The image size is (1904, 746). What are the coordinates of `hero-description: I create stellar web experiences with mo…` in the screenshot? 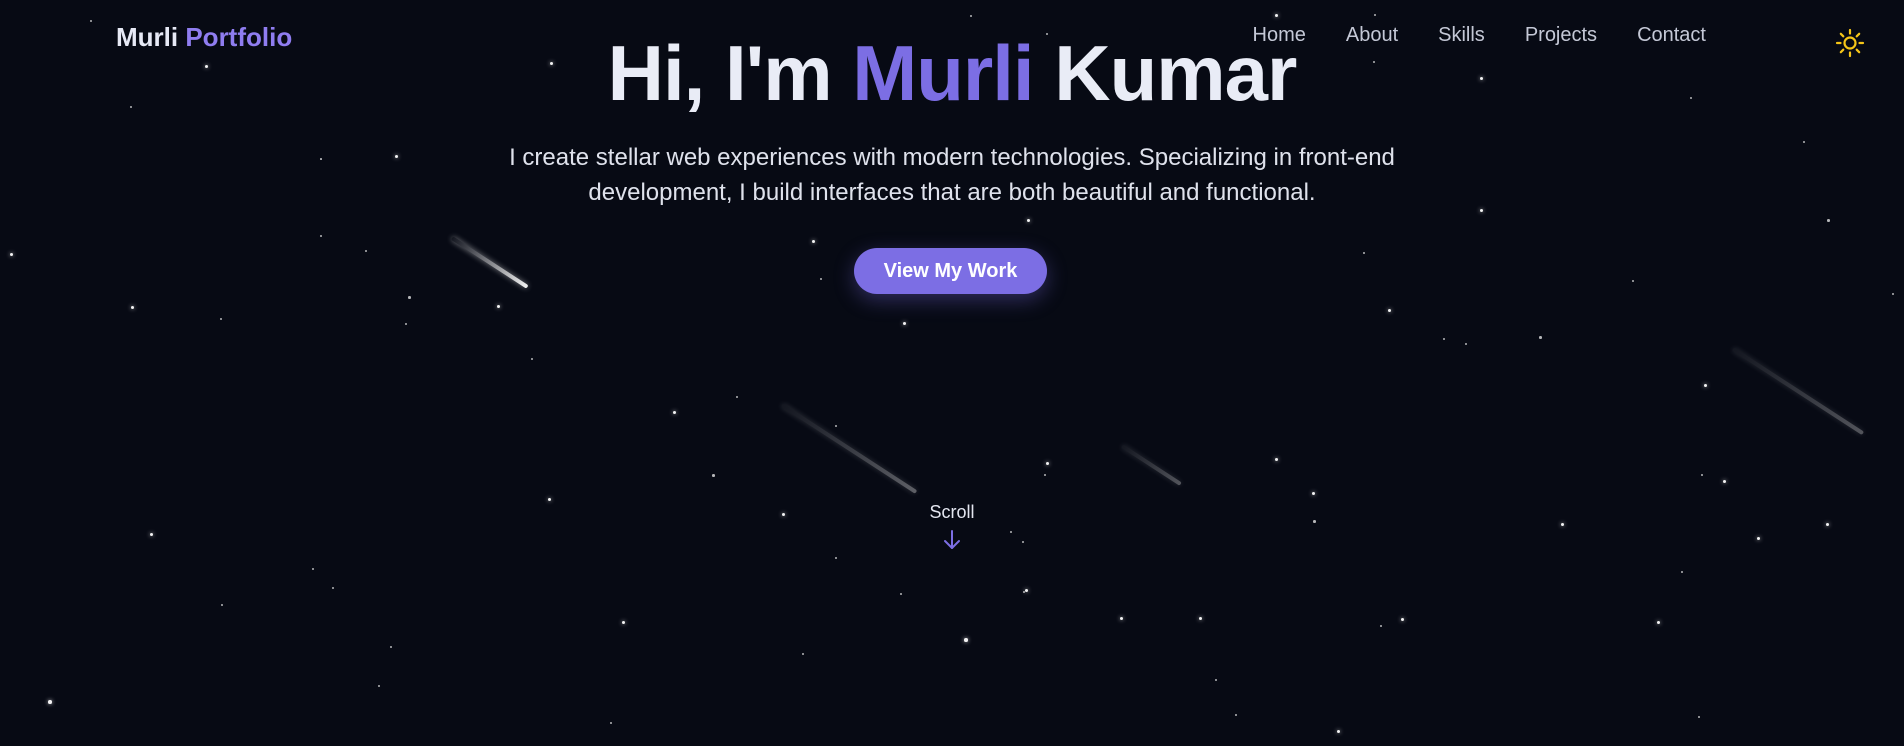 It's located at (952, 175).